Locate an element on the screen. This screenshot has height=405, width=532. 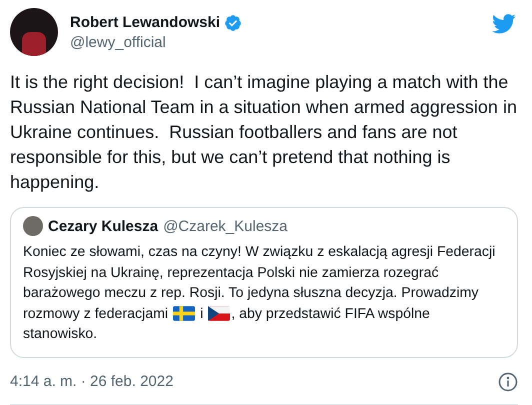
quoted-text: rozmowy z federacjami is located at coordinates (95, 314).